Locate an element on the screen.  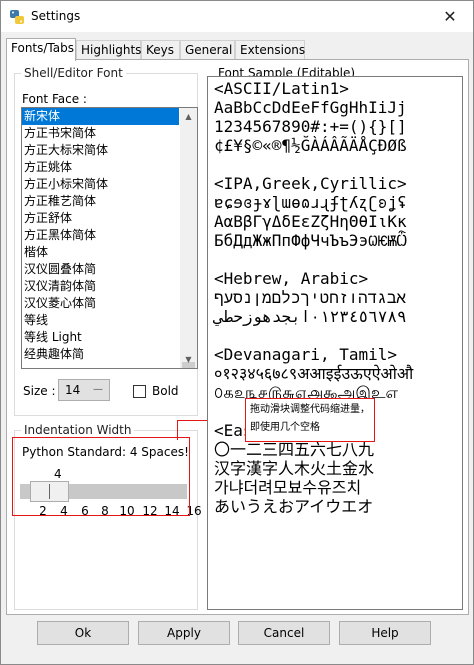
close-icon: ✕ is located at coordinates (450, 16).